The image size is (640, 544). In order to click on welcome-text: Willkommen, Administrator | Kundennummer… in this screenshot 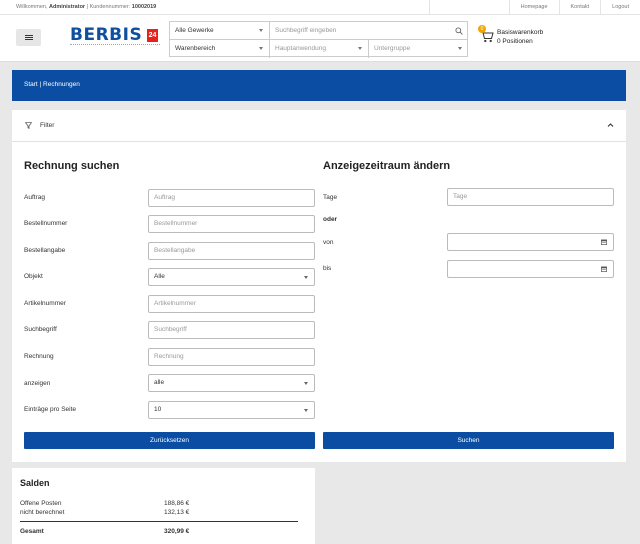, I will do `click(86, 7)`.